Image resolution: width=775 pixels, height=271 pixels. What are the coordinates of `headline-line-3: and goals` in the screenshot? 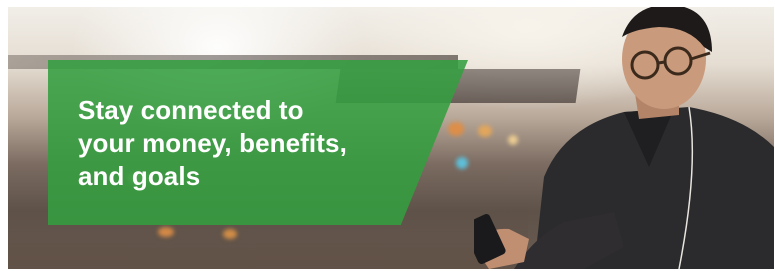 It's located at (139, 176).